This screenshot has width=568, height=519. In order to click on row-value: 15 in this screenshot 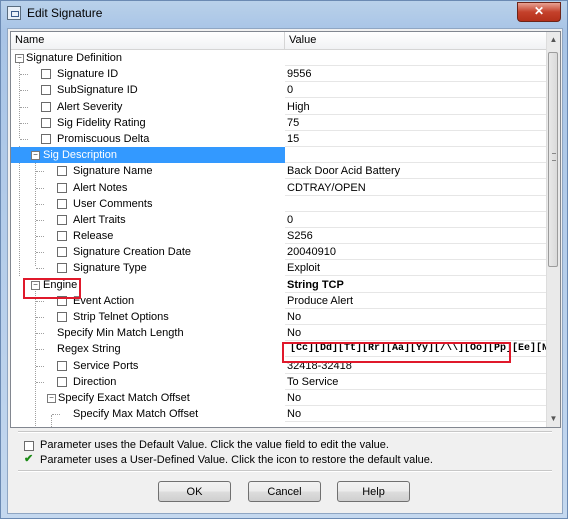, I will do `click(415, 139)`.